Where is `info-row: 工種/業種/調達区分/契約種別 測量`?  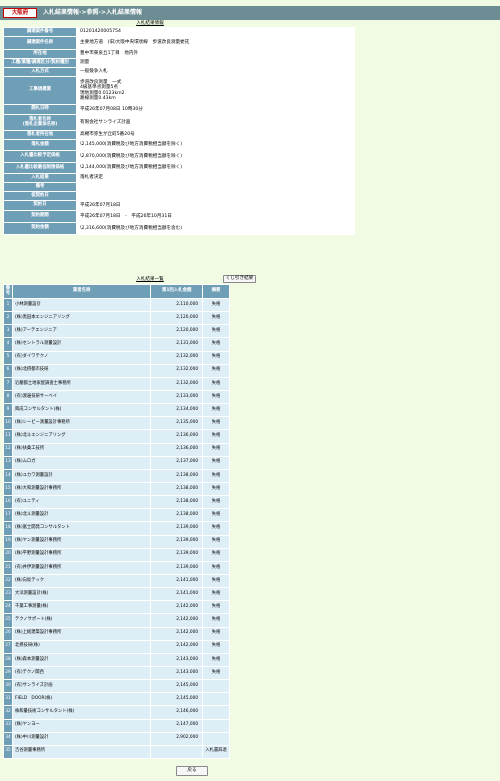 info-row: 工種/業種/調達区分/契約種別 測量 is located at coordinates (179, 63).